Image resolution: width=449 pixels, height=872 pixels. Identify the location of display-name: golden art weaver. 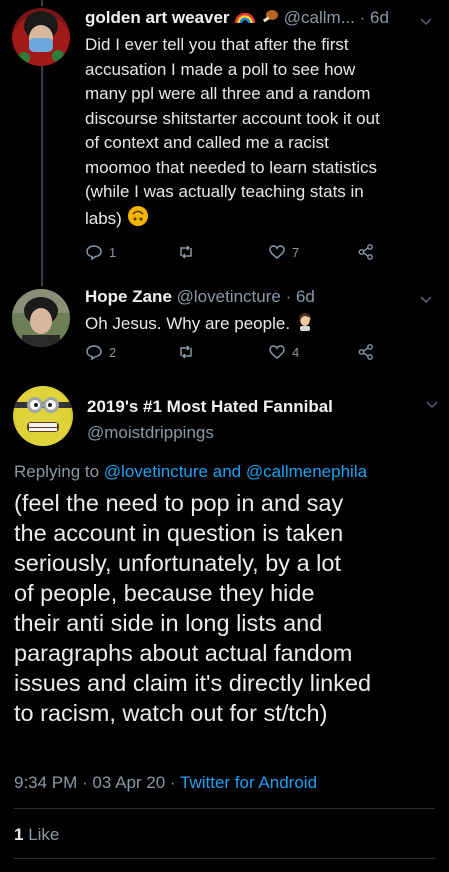
(157, 17).